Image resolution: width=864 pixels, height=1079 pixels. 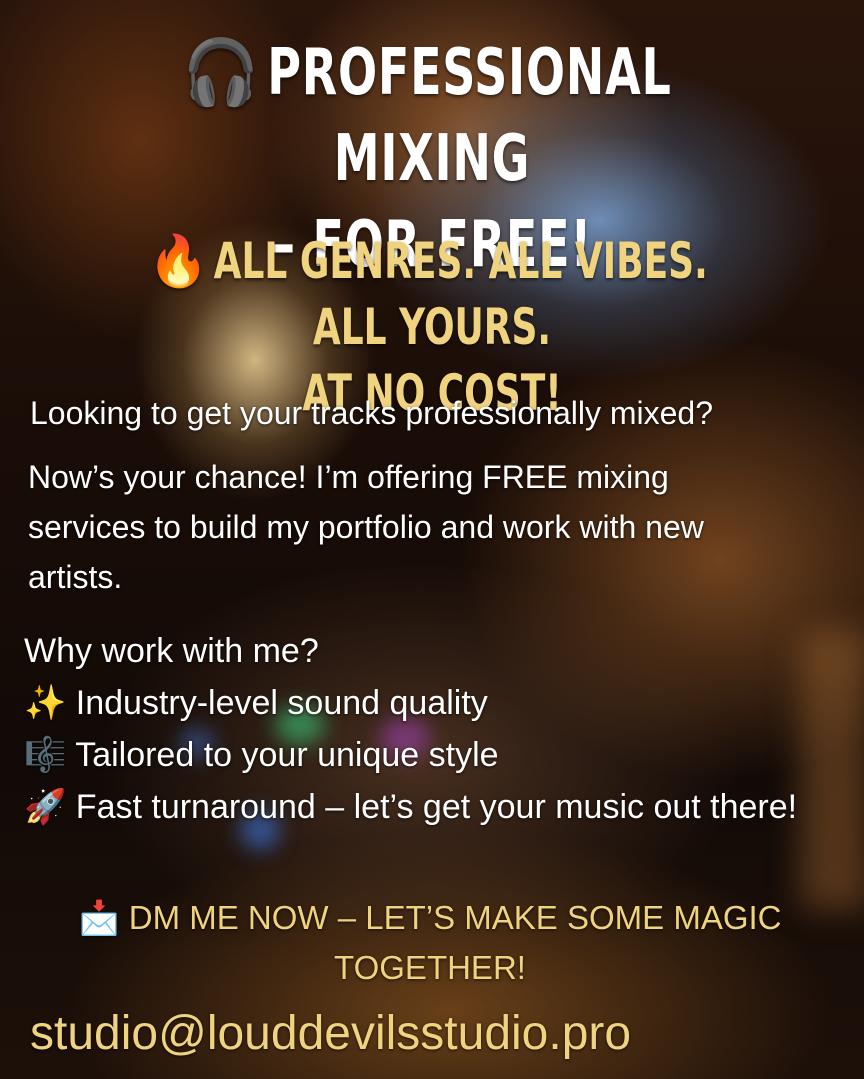 What do you see at coordinates (178, 261) in the screenshot?
I see `fire-icon: 🔥` at bounding box center [178, 261].